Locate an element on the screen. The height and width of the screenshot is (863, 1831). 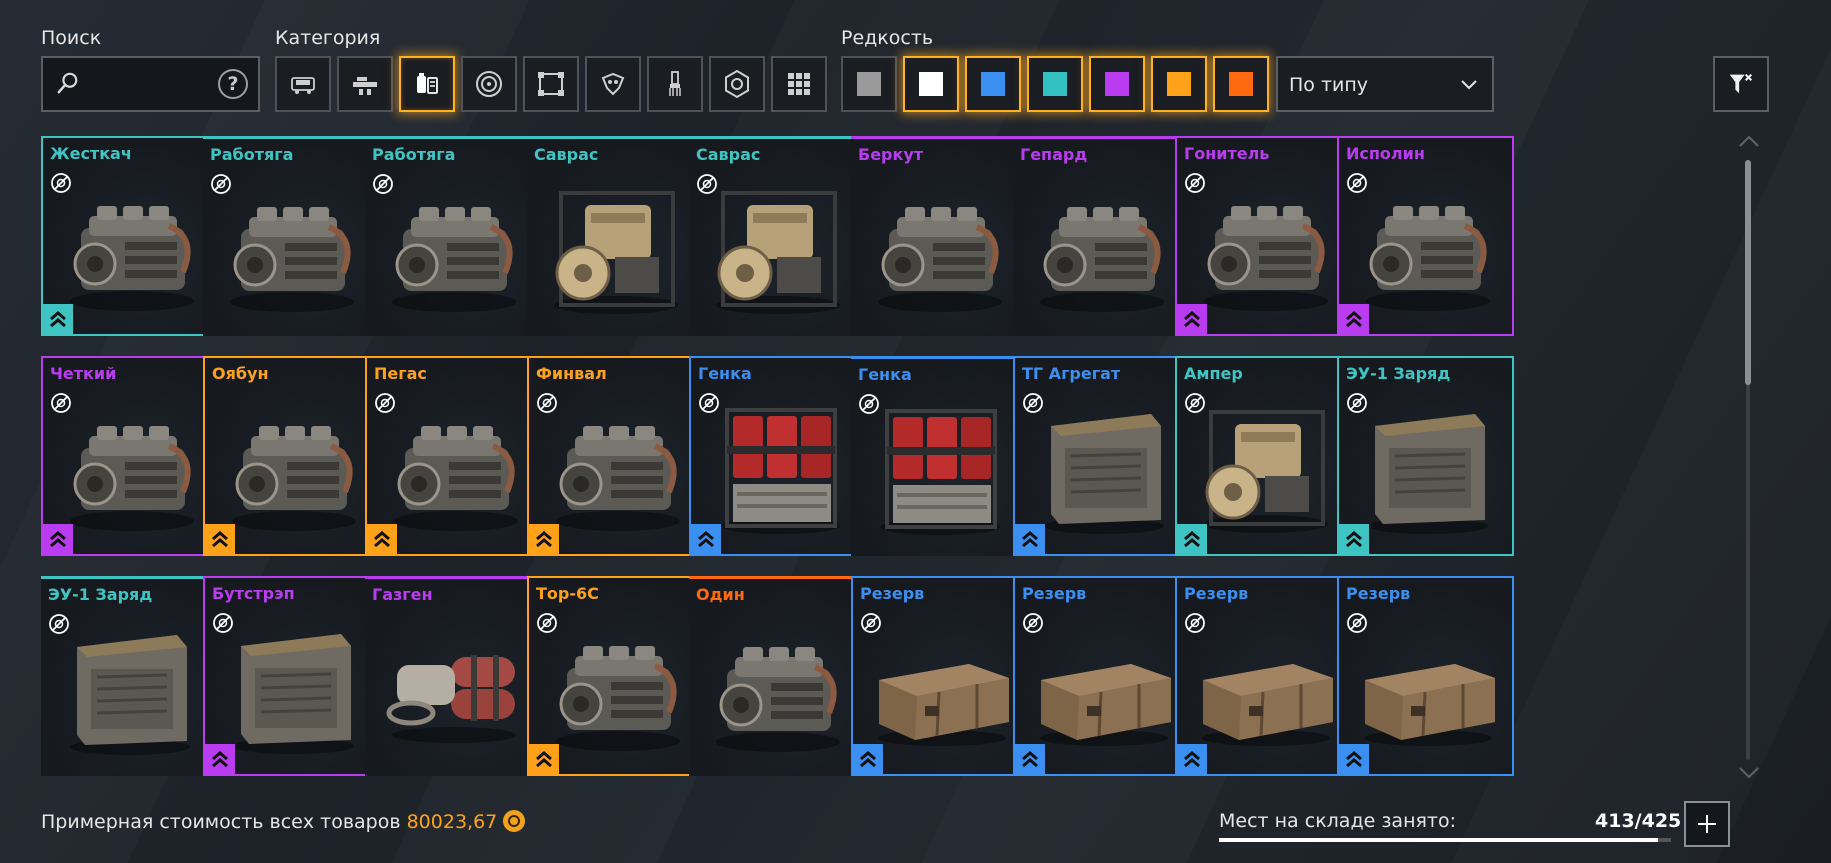
item-card: Оябун is located at coordinates (291, 456).